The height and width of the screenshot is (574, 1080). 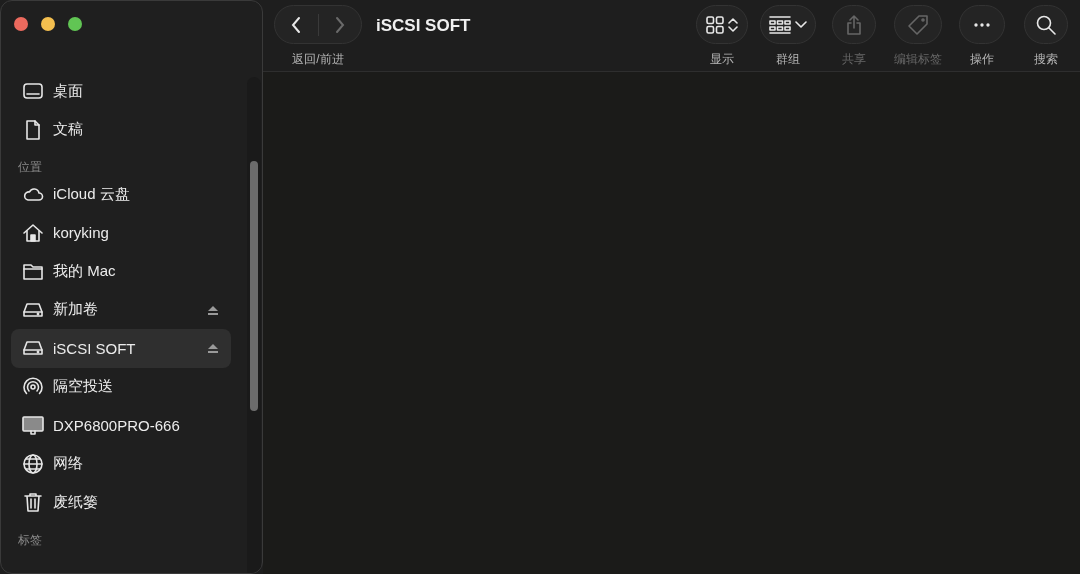 I want to click on trash-icon, so click(x=33, y=502).